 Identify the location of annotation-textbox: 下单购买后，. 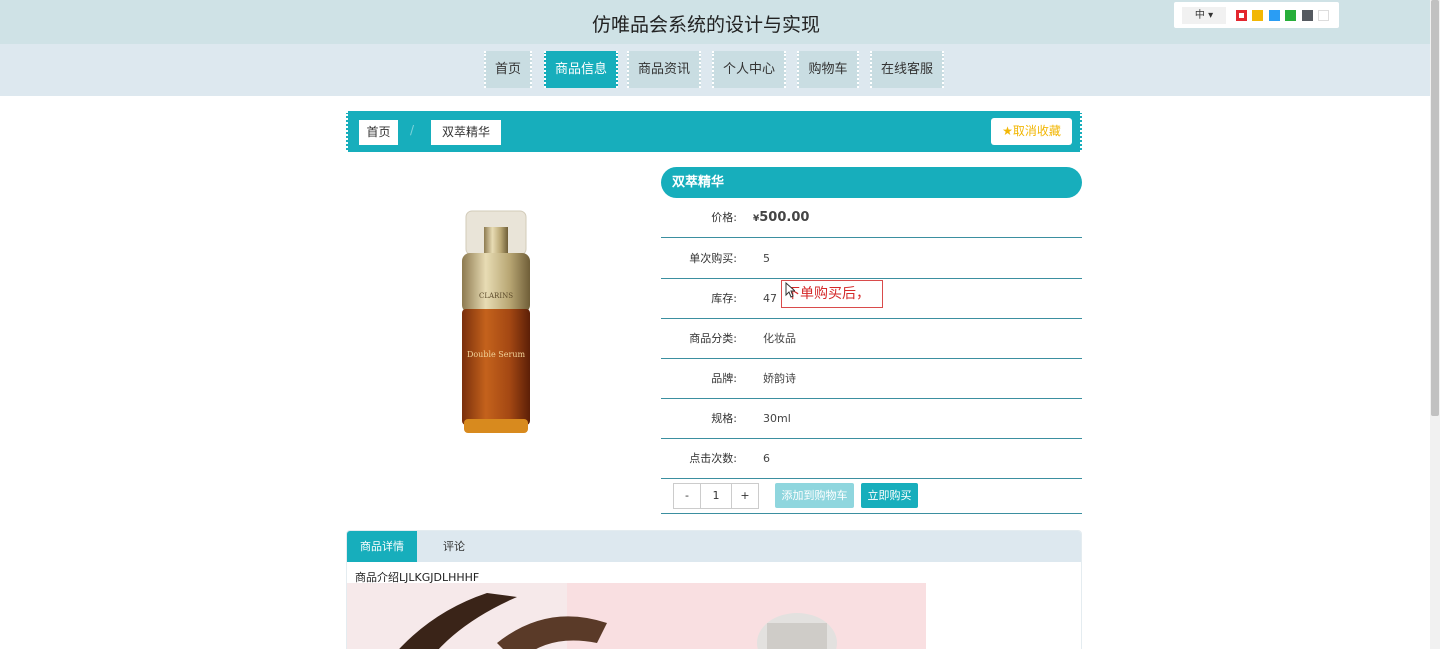
(832, 294).